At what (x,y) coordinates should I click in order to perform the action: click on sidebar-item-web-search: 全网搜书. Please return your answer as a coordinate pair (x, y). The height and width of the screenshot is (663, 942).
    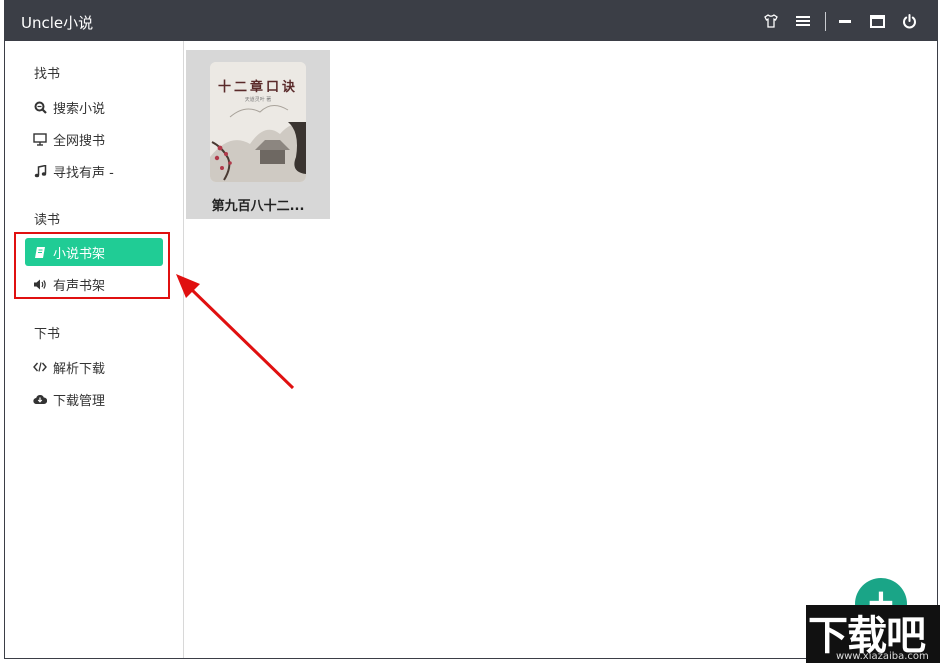
    Looking at the image, I should click on (94, 139).